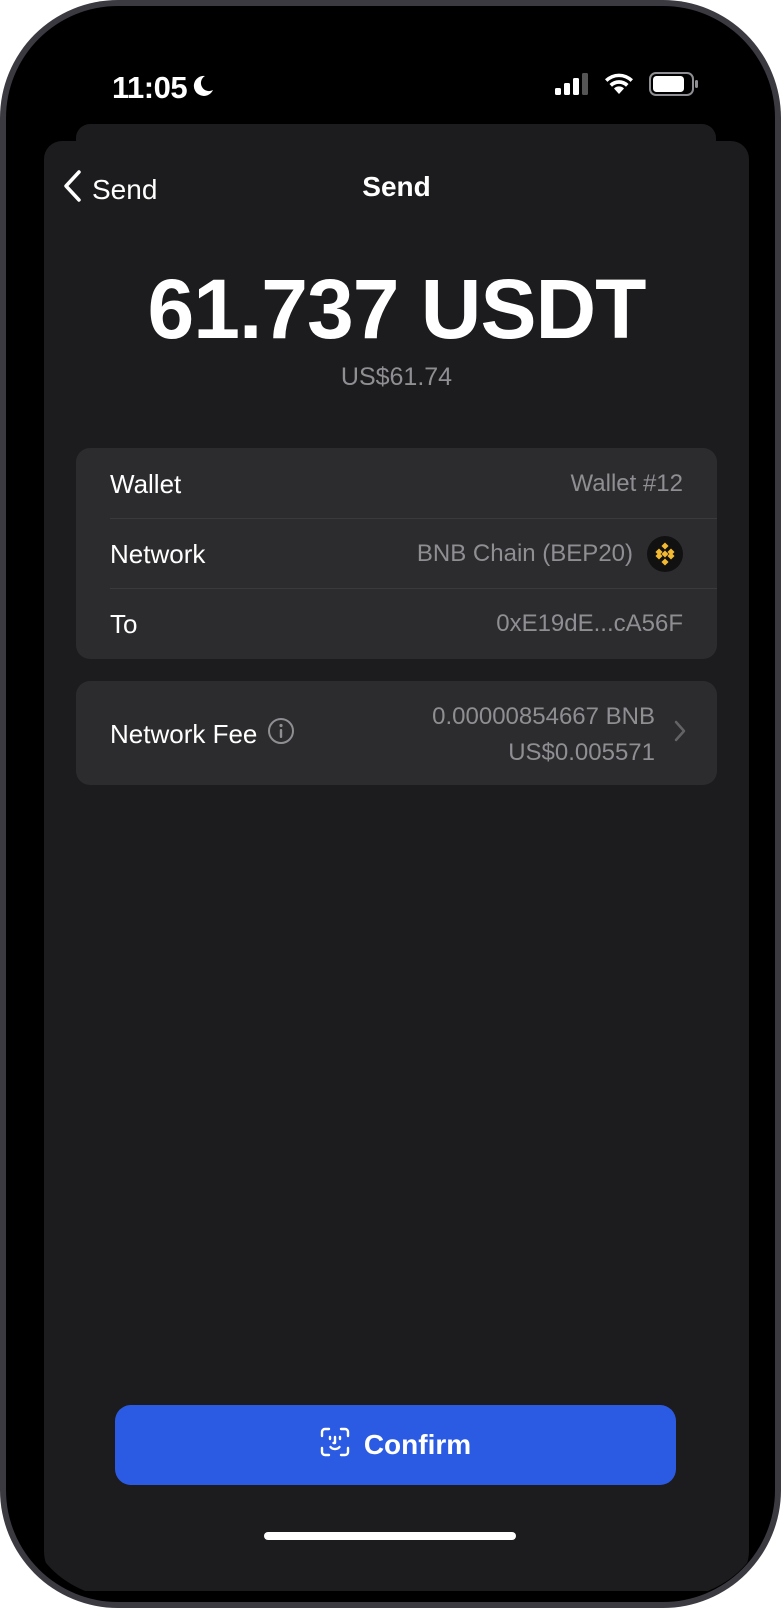  I want to click on network-fee-label-group: Network Fee, so click(202, 734).